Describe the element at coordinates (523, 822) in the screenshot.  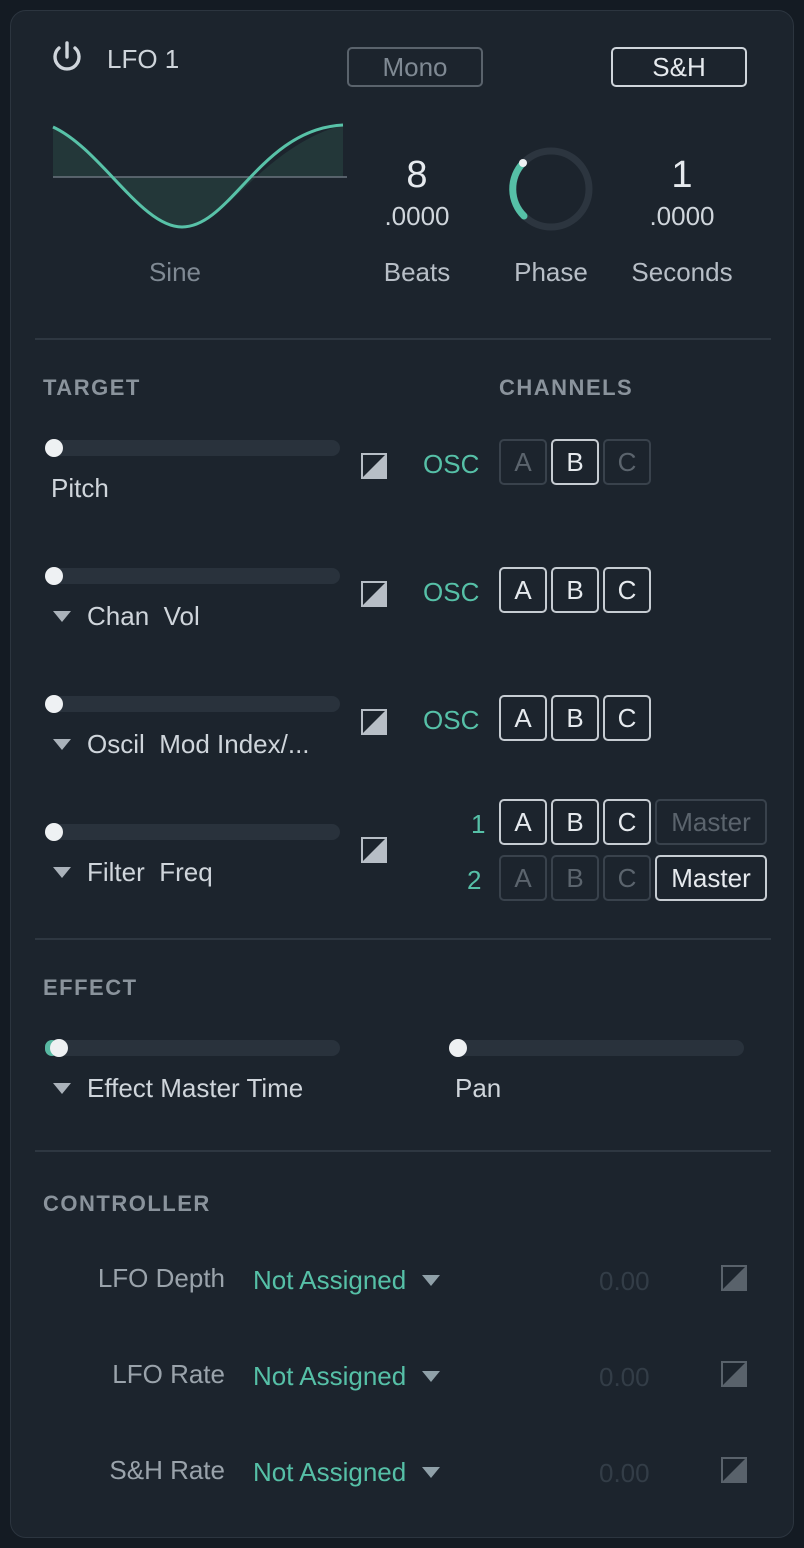
I see `filter-1-channel-a-button: A` at that location.